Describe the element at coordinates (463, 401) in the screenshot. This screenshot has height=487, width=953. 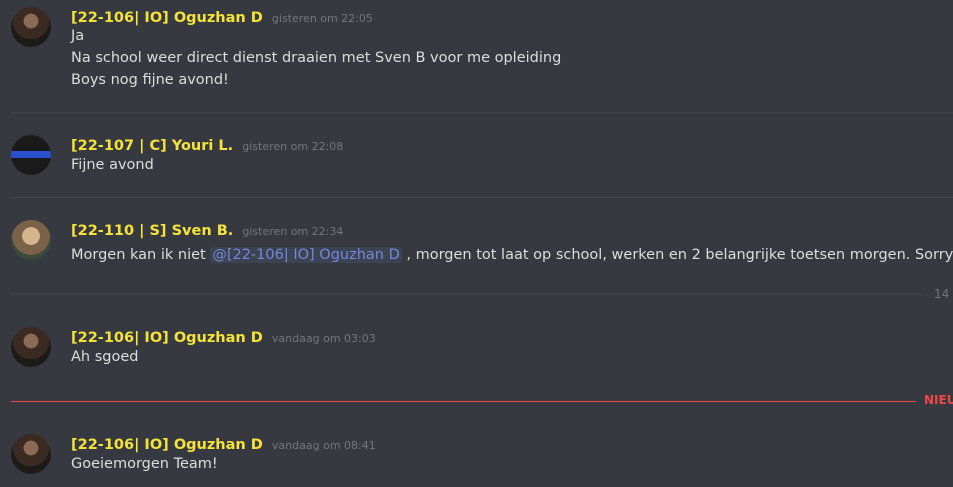
I see `new-messages-divider` at that location.